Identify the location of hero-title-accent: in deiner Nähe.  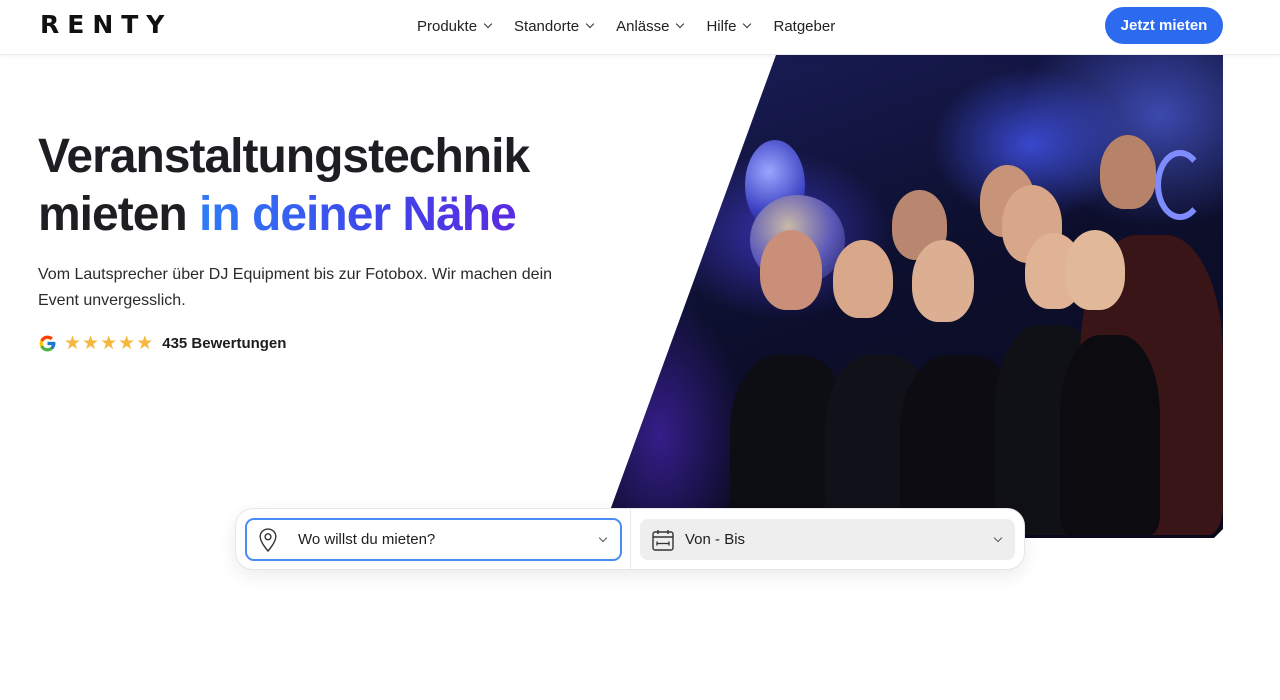
(358, 214).